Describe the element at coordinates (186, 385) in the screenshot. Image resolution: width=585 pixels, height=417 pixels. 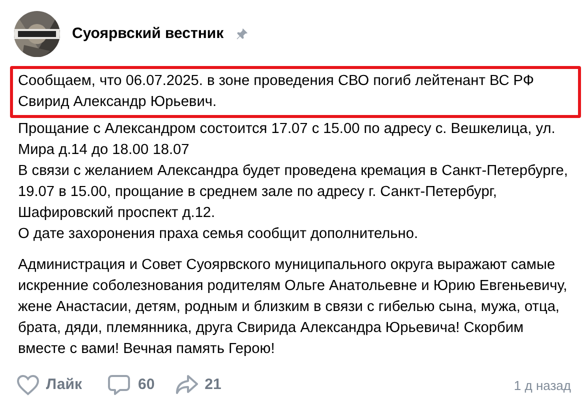
I see `share-icon` at that location.